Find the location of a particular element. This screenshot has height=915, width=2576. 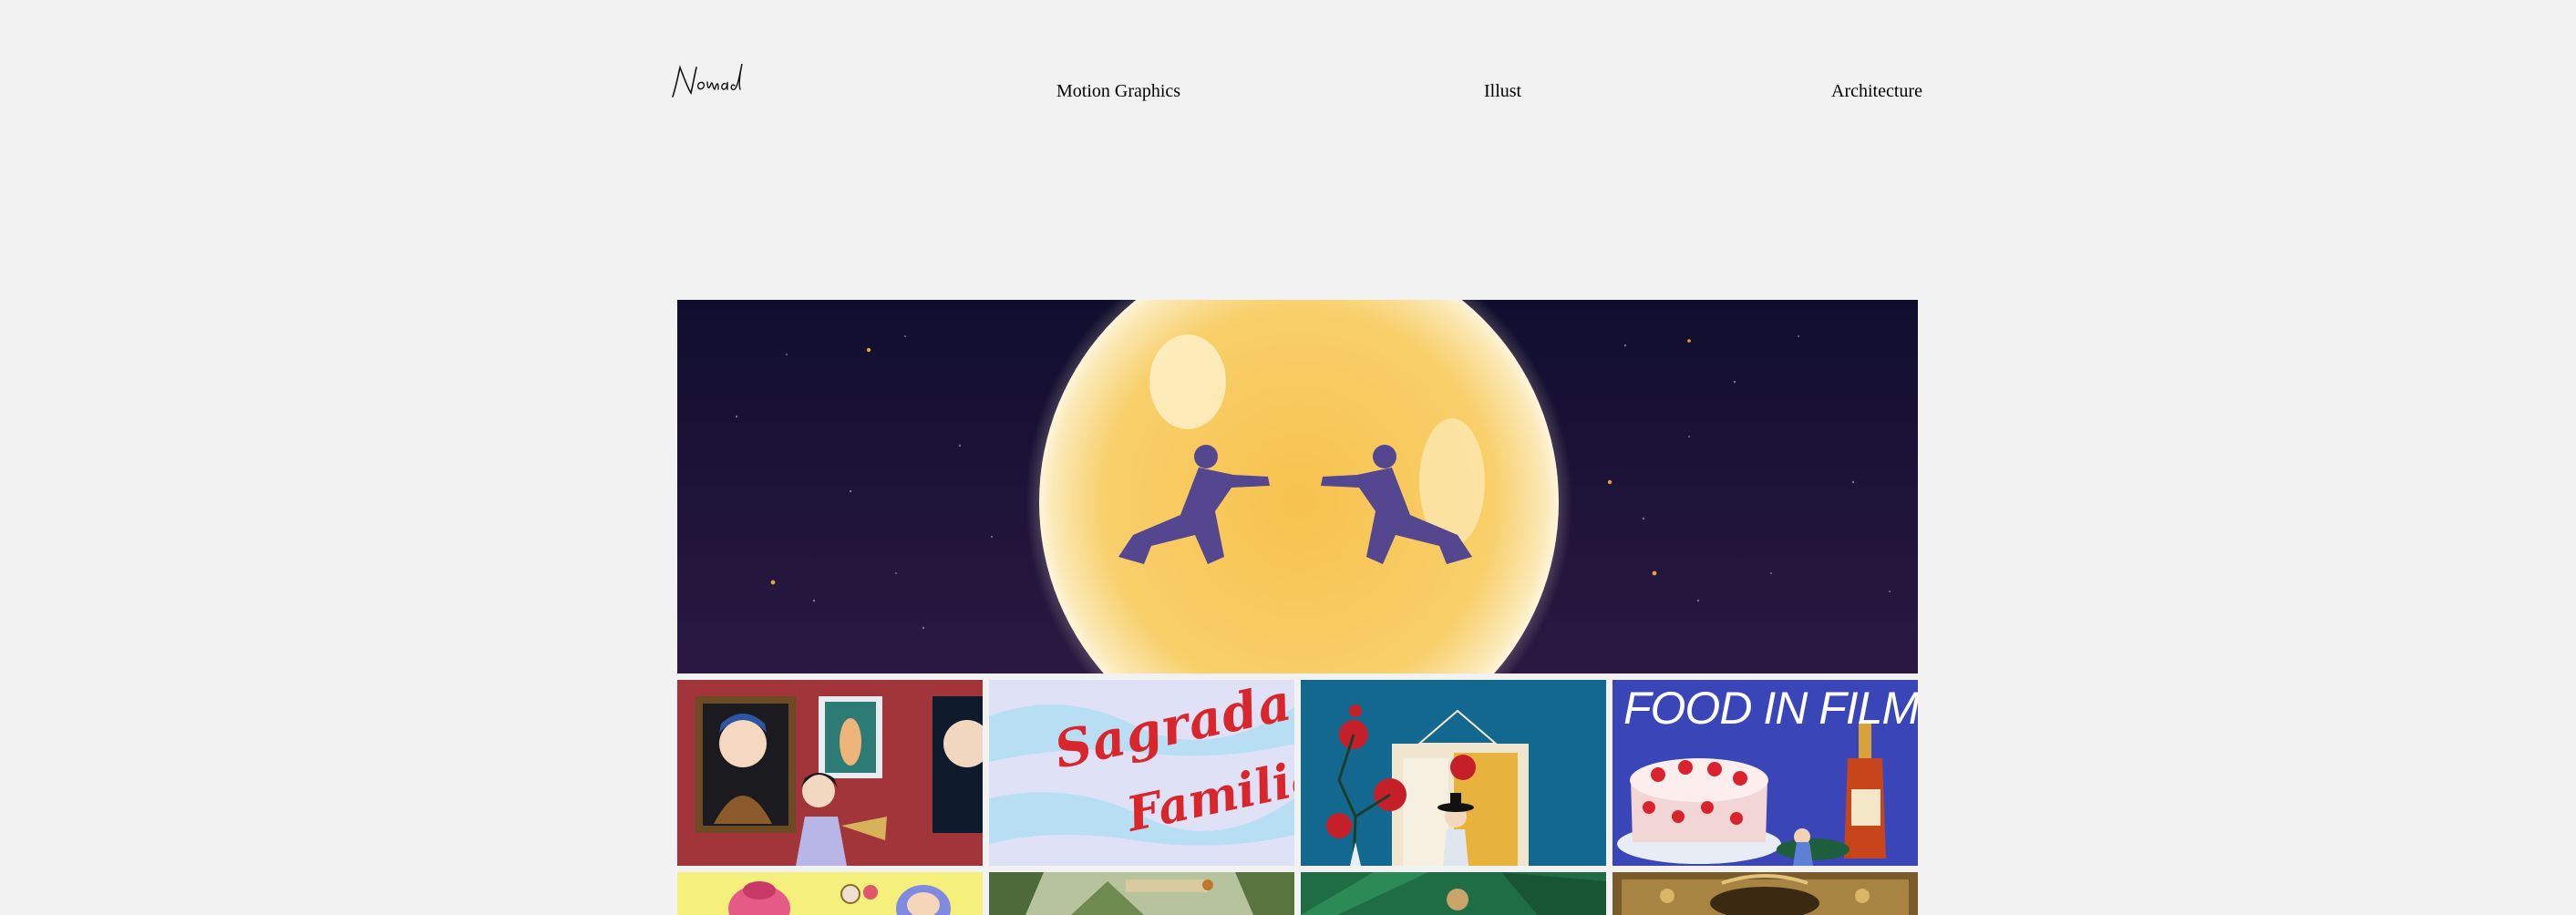

gallery-tile-korean-window is located at coordinates (1453, 773).